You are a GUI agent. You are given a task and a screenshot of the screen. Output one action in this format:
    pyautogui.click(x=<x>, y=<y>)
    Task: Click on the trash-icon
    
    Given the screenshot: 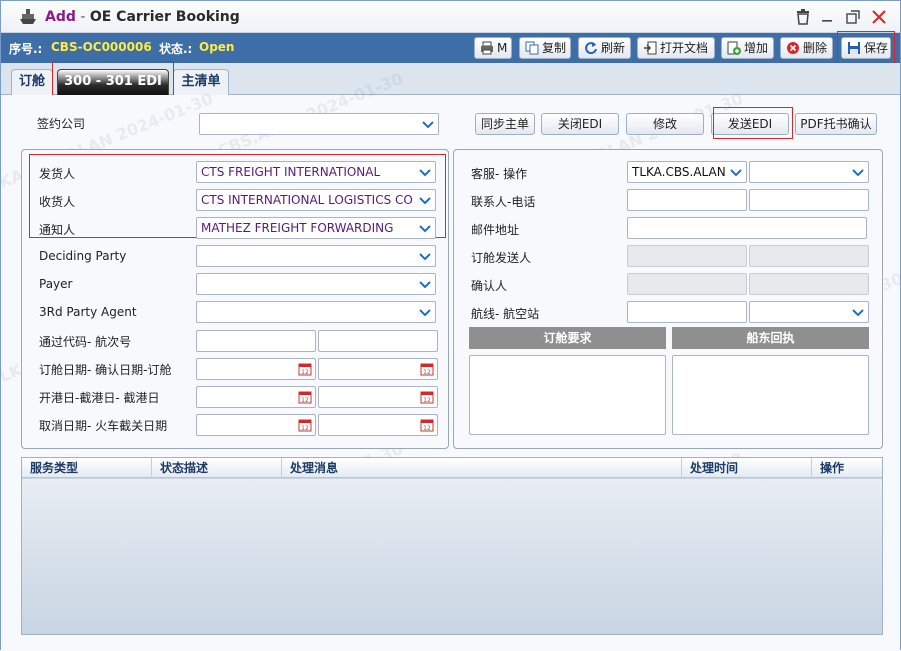 What is the action you would take?
    pyautogui.click(x=803, y=17)
    